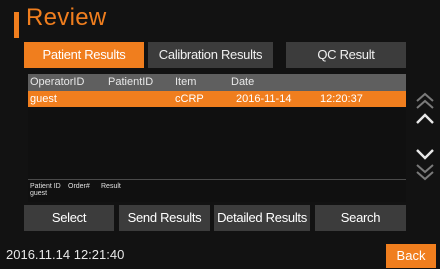  I want to click on detail-header-order: Order#, so click(79, 186).